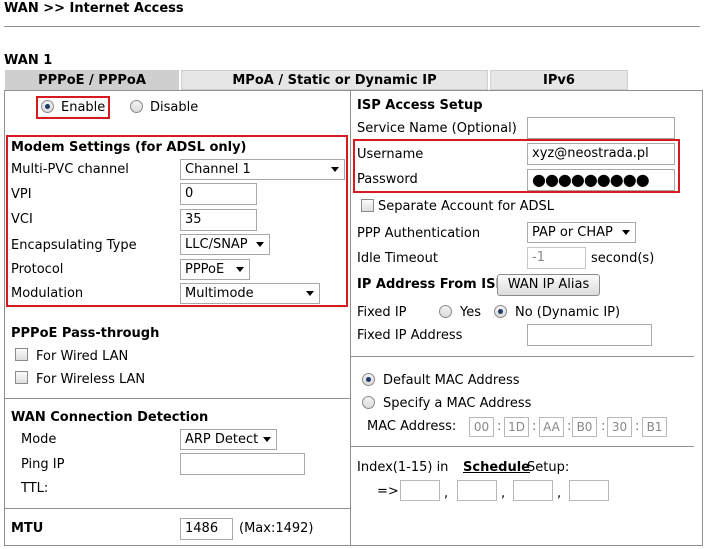  What do you see at coordinates (419, 233) in the screenshot?
I see `ppp-auth-label: PPP Authentication` at bounding box center [419, 233].